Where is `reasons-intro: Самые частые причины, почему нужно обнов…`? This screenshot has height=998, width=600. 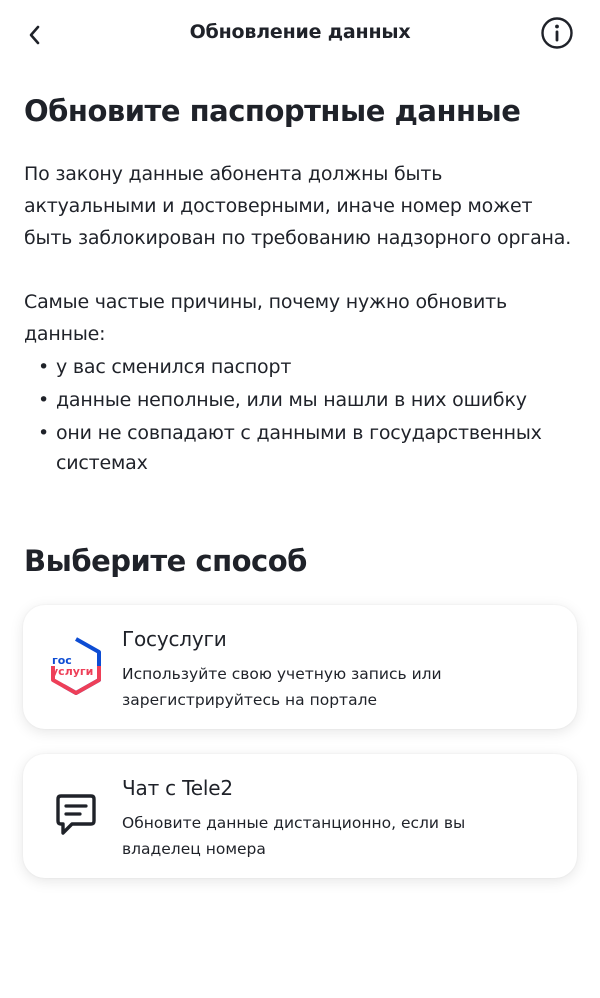 reasons-intro: Самые частые причины, почему нужно обнов… is located at coordinates (266, 318).